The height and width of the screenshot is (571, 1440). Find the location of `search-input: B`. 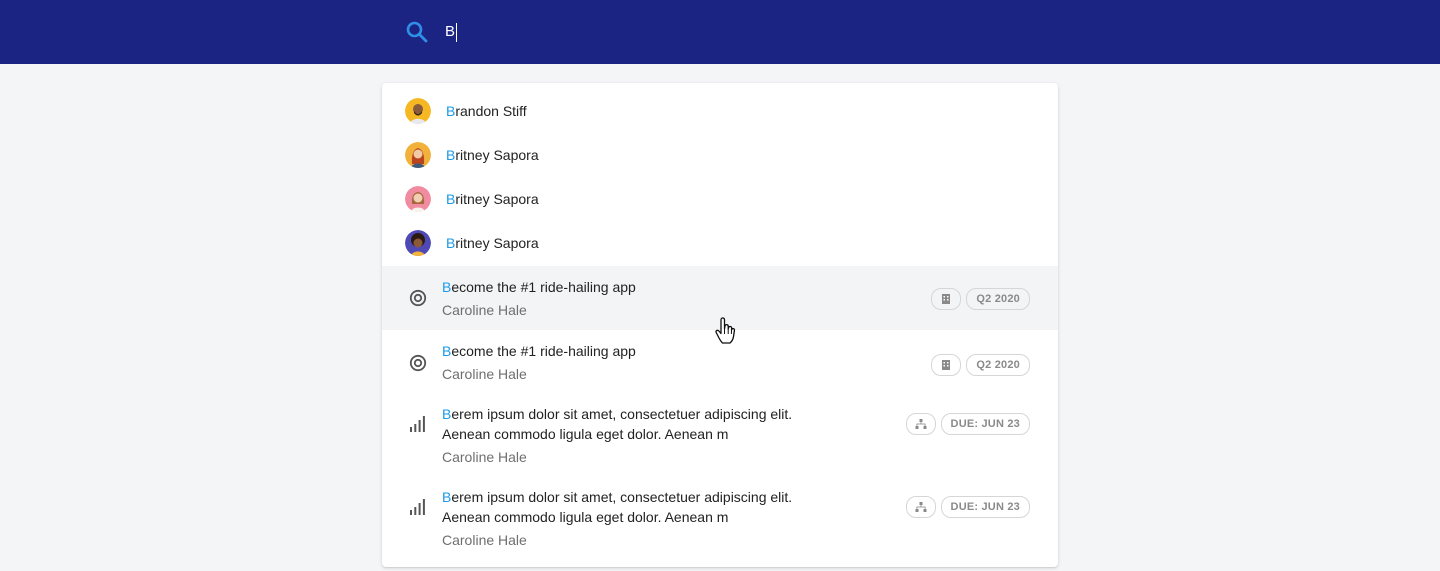

search-input: B is located at coordinates (451, 32).